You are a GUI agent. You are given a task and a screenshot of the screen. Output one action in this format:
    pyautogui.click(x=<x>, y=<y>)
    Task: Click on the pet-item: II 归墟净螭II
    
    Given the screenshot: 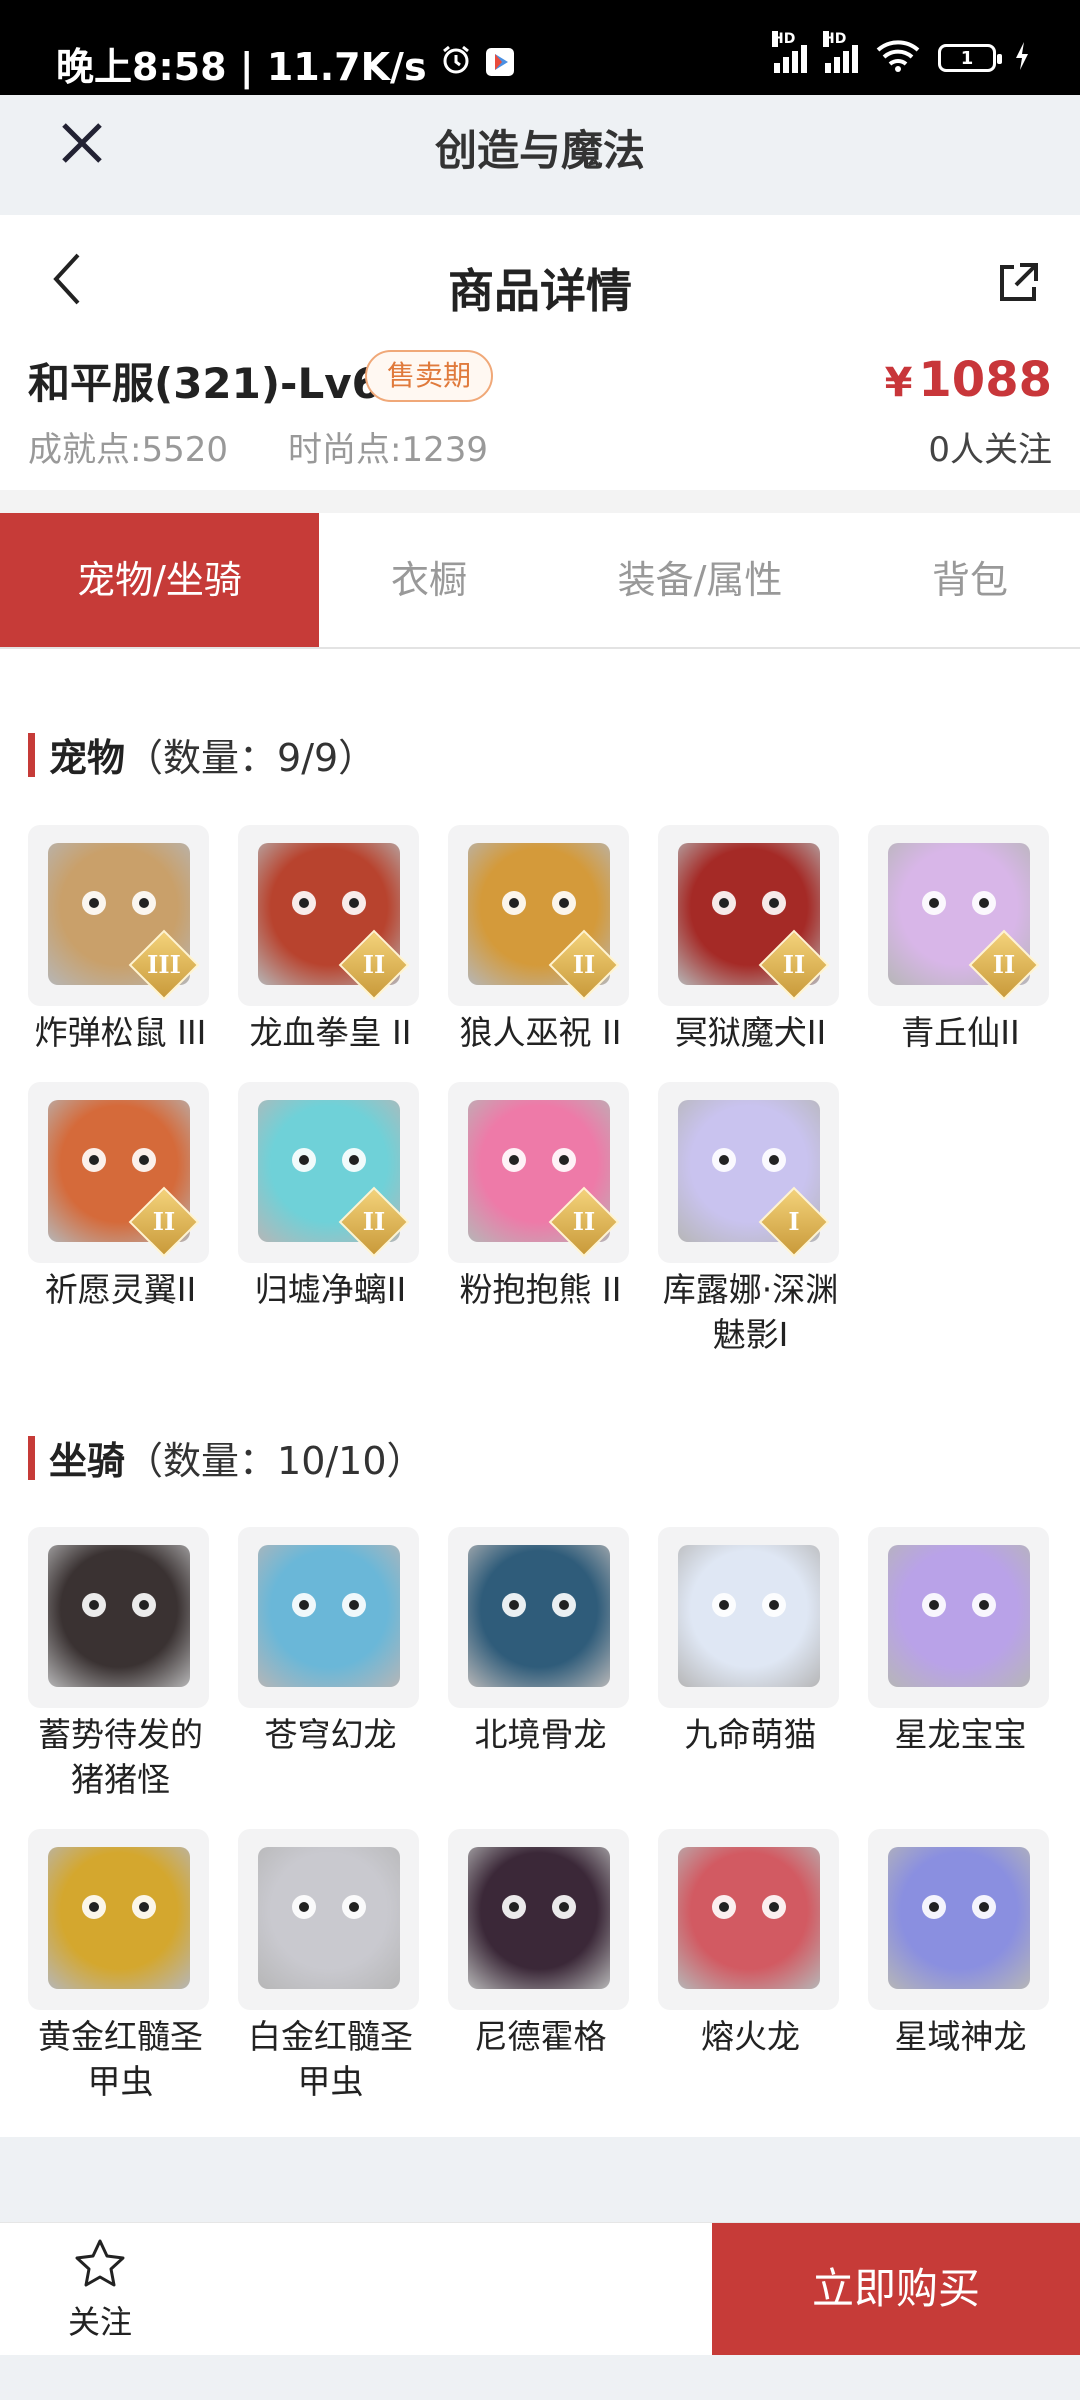 What is the action you would take?
    pyautogui.click(x=330, y=1197)
    